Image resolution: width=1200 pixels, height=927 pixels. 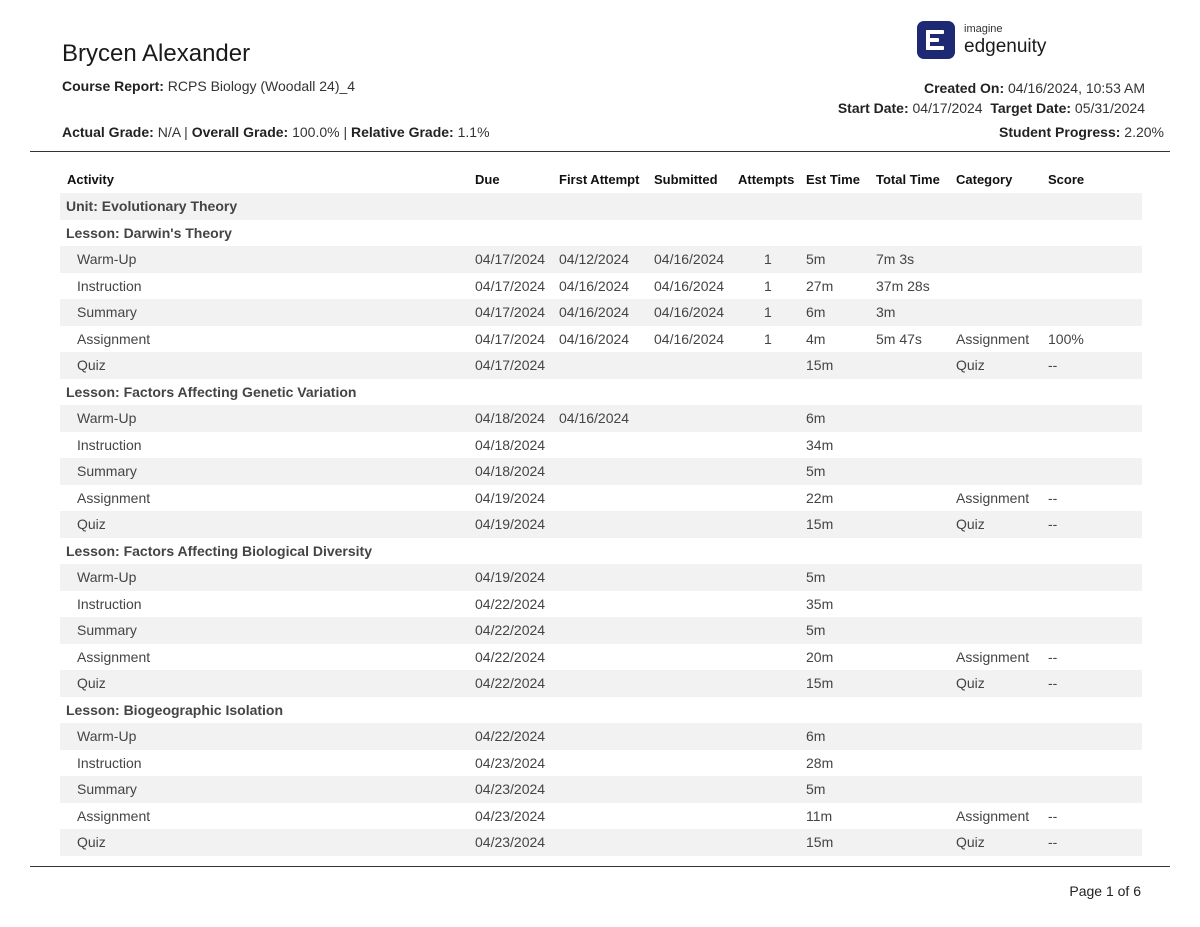 What do you see at coordinates (1109, 108) in the screenshot?
I see `target-date-value: 05/31/2024` at bounding box center [1109, 108].